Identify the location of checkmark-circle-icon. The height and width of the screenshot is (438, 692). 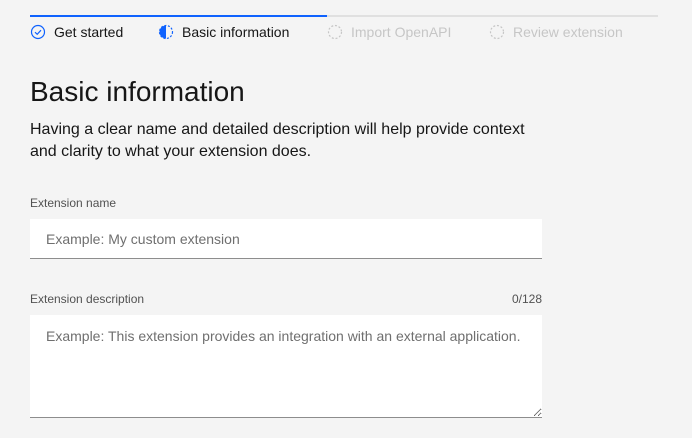
(38, 32).